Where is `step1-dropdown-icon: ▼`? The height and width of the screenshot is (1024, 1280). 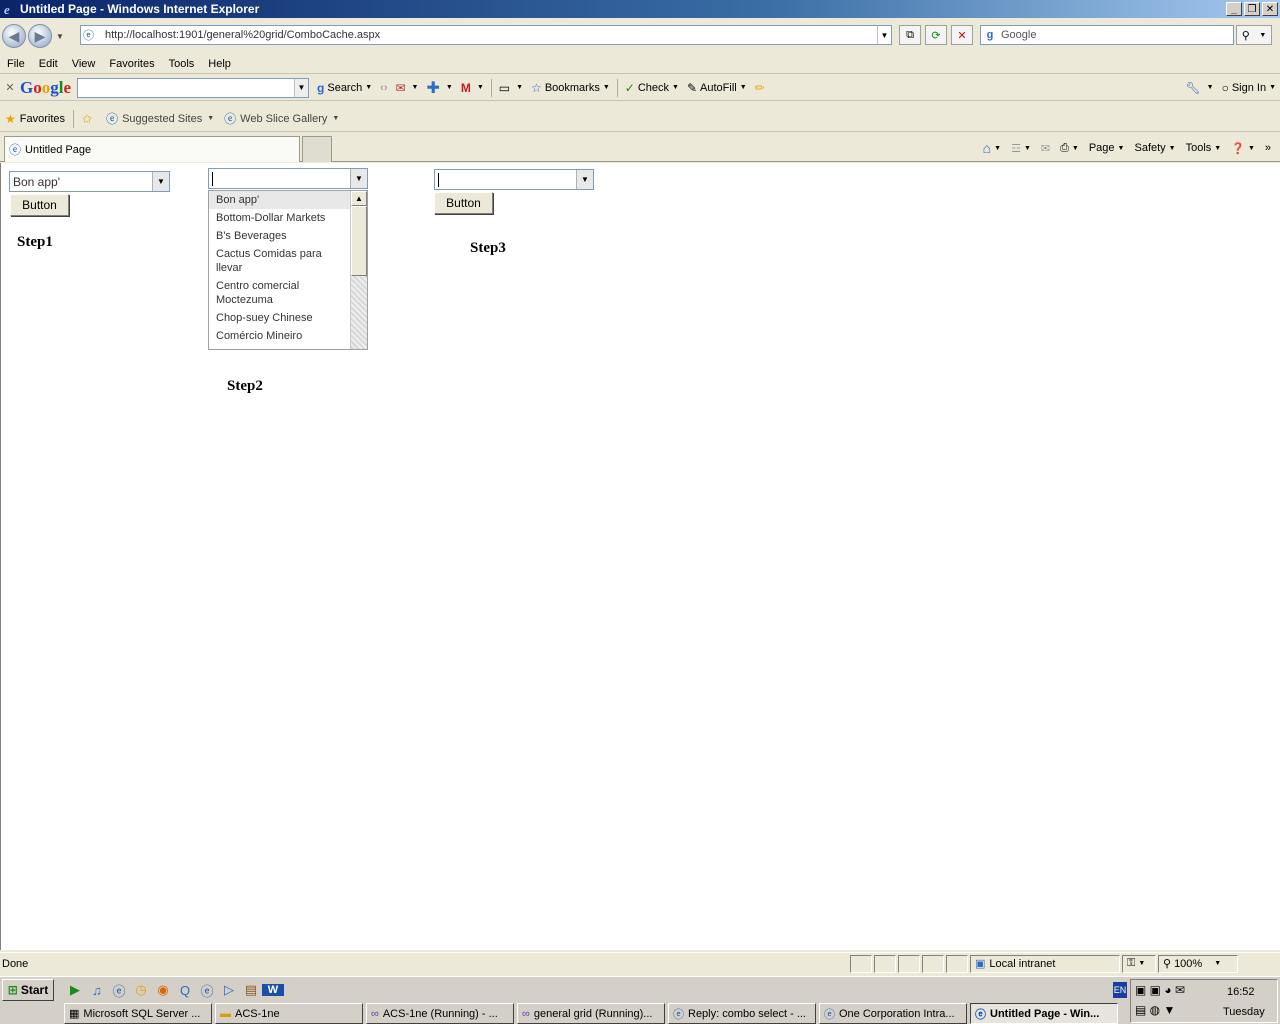 step1-dropdown-icon: ▼ is located at coordinates (160, 181).